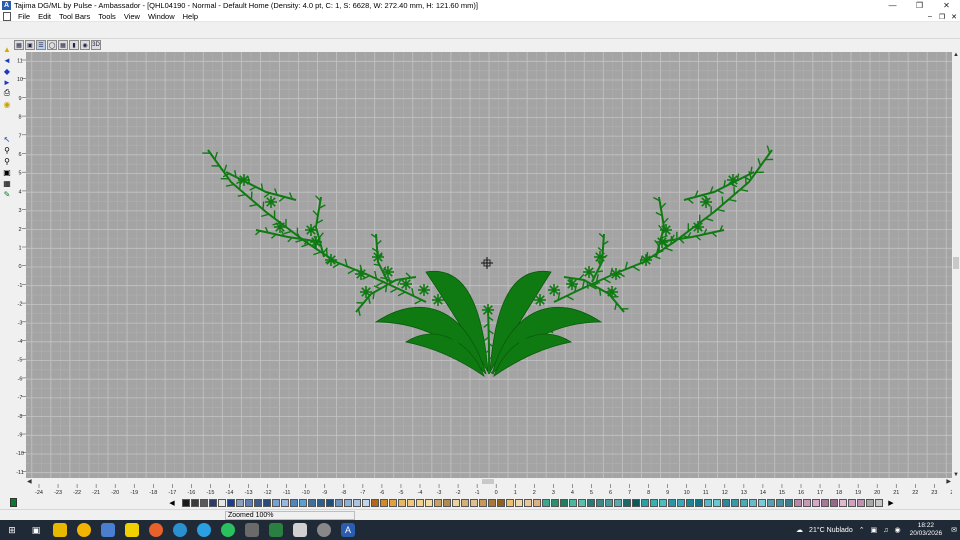 This screenshot has width=960, height=540. I want to click on measure-icon: ✎, so click(7, 194).